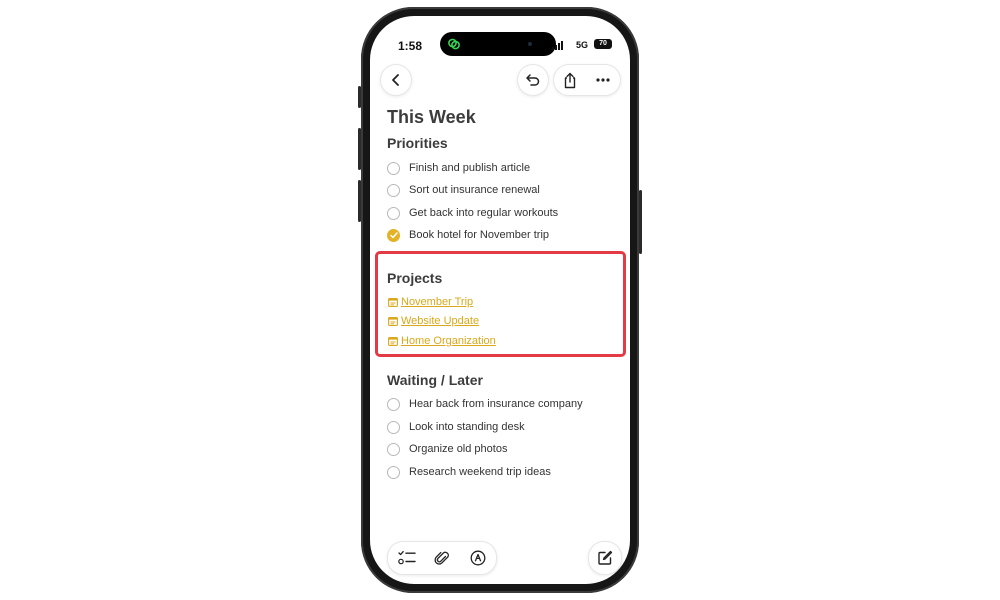  I want to click on checklist-item: Look into standing desk, so click(456, 427).